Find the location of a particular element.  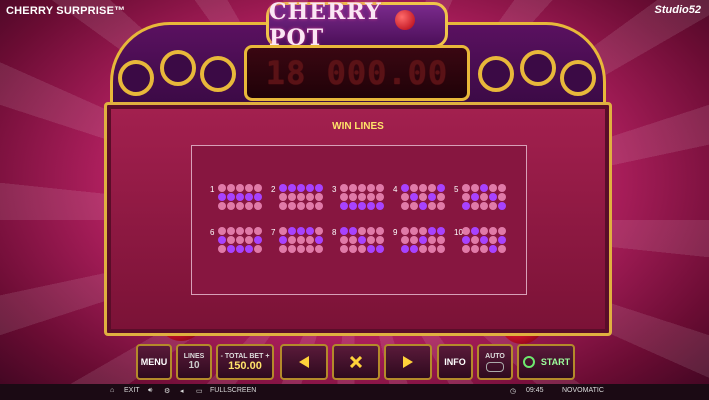

info-button: INFO is located at coordinates (455, 362).